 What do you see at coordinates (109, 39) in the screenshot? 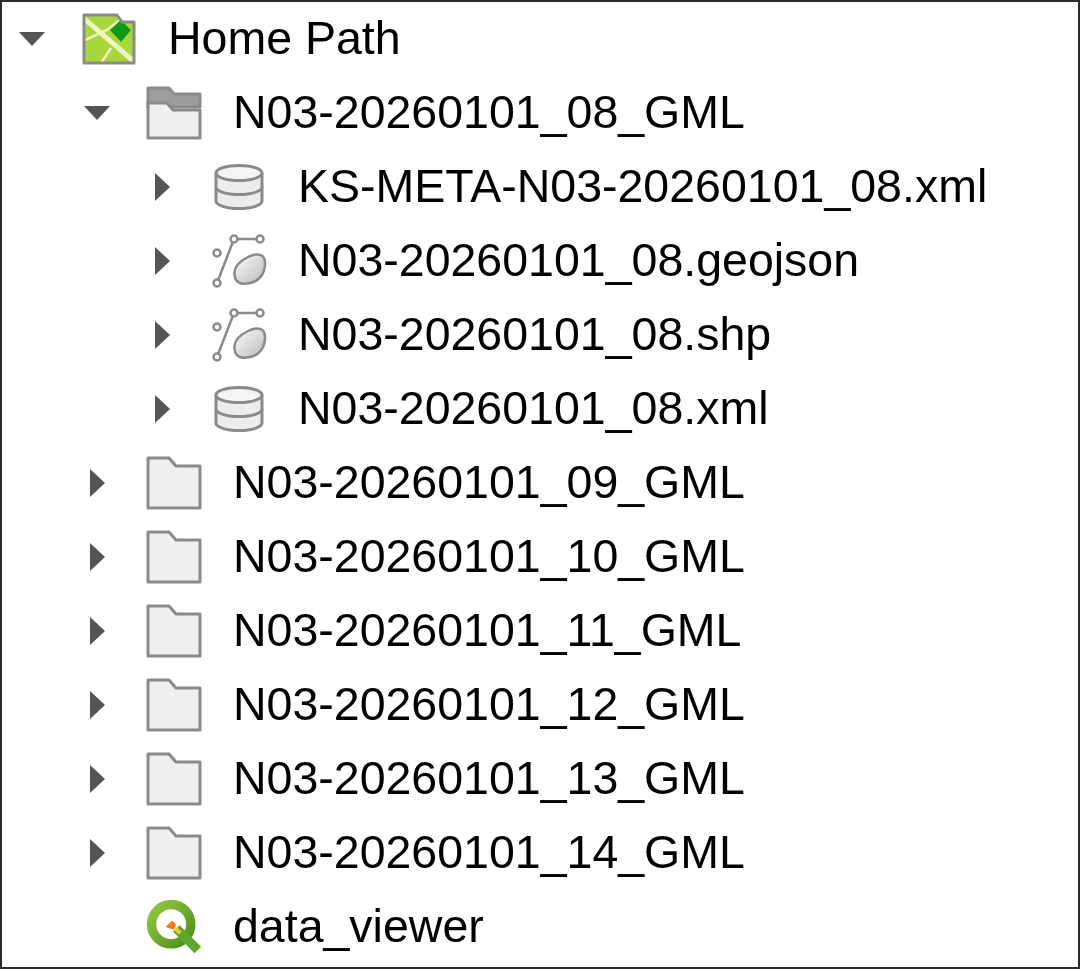
I see `map-folder-icon` at bounding box center [109, 39].